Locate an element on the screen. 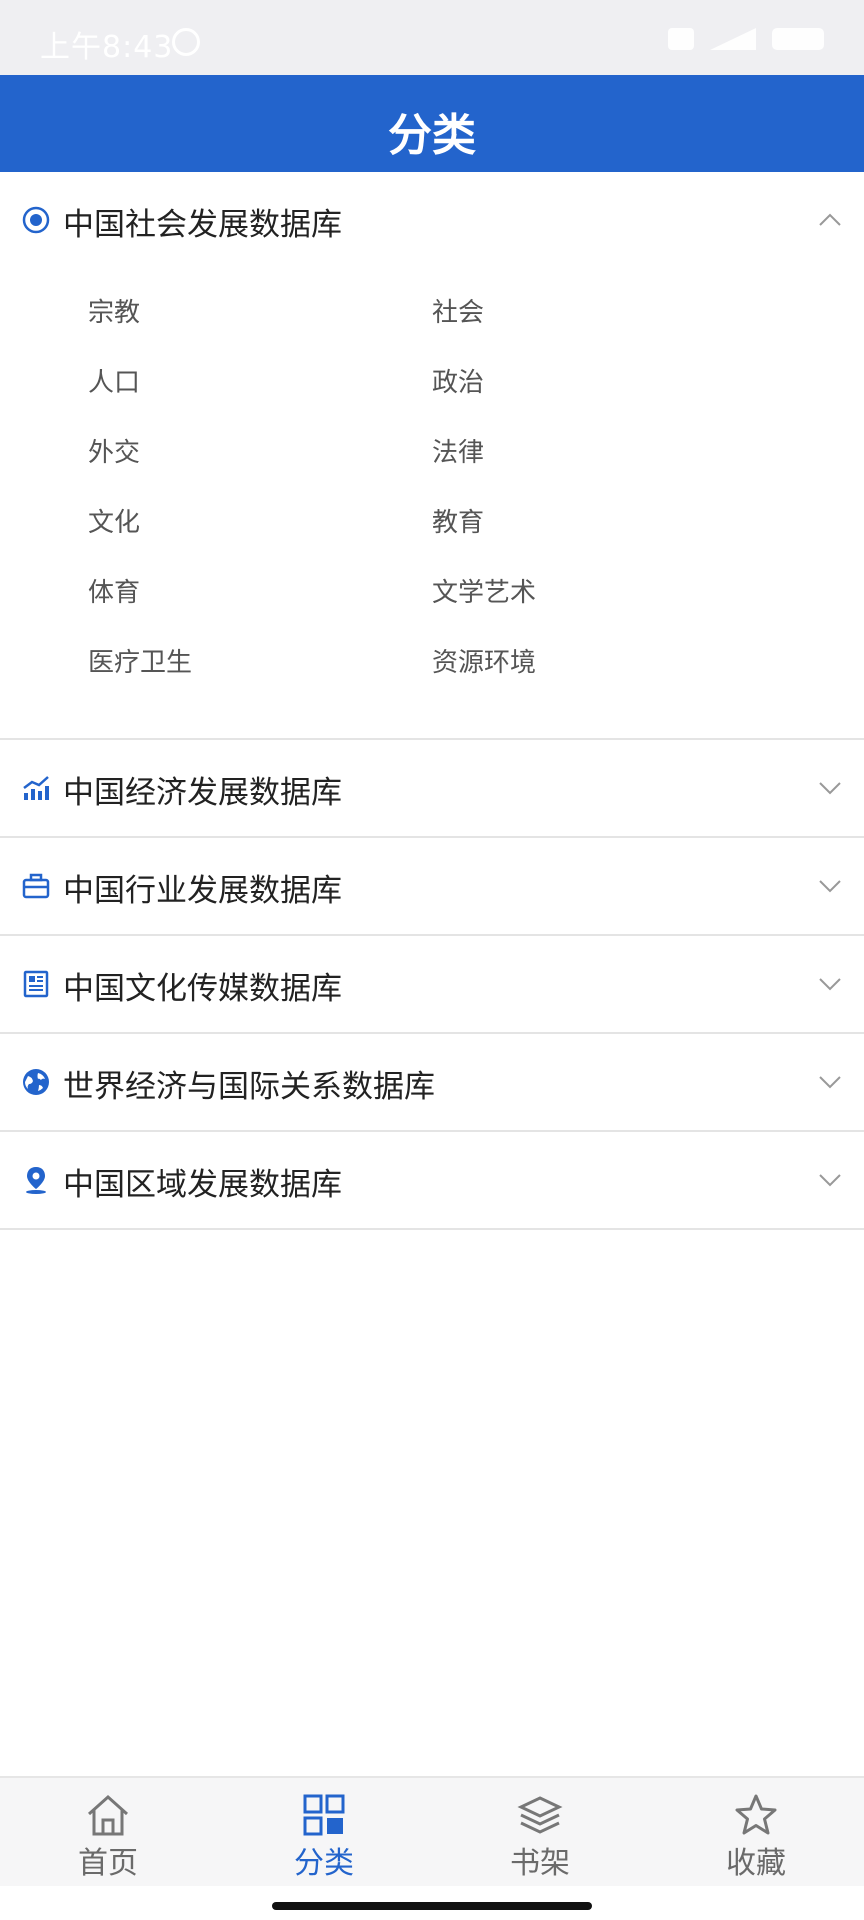 The image size is (864, 1920). section-world-economy: 世界经济与国际关系数据库 is located at coordinates (432, 1083).